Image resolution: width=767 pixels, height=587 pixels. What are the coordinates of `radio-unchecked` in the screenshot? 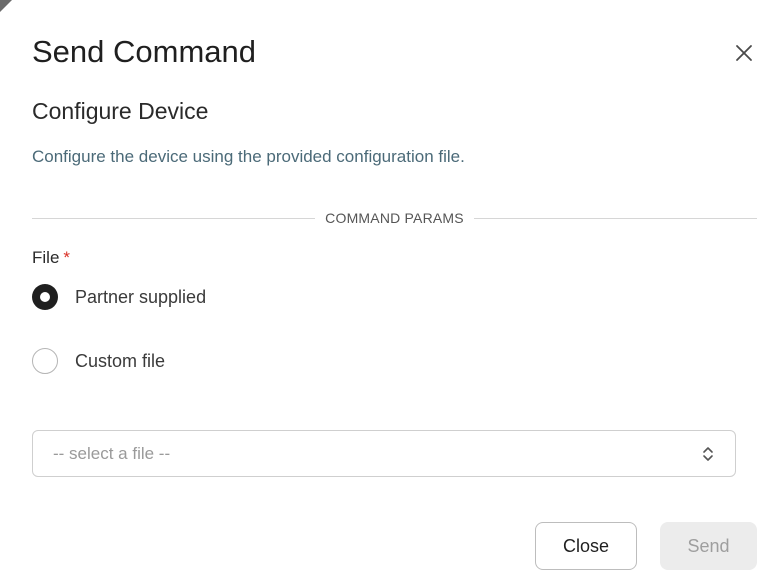 It's located at (45, 361).